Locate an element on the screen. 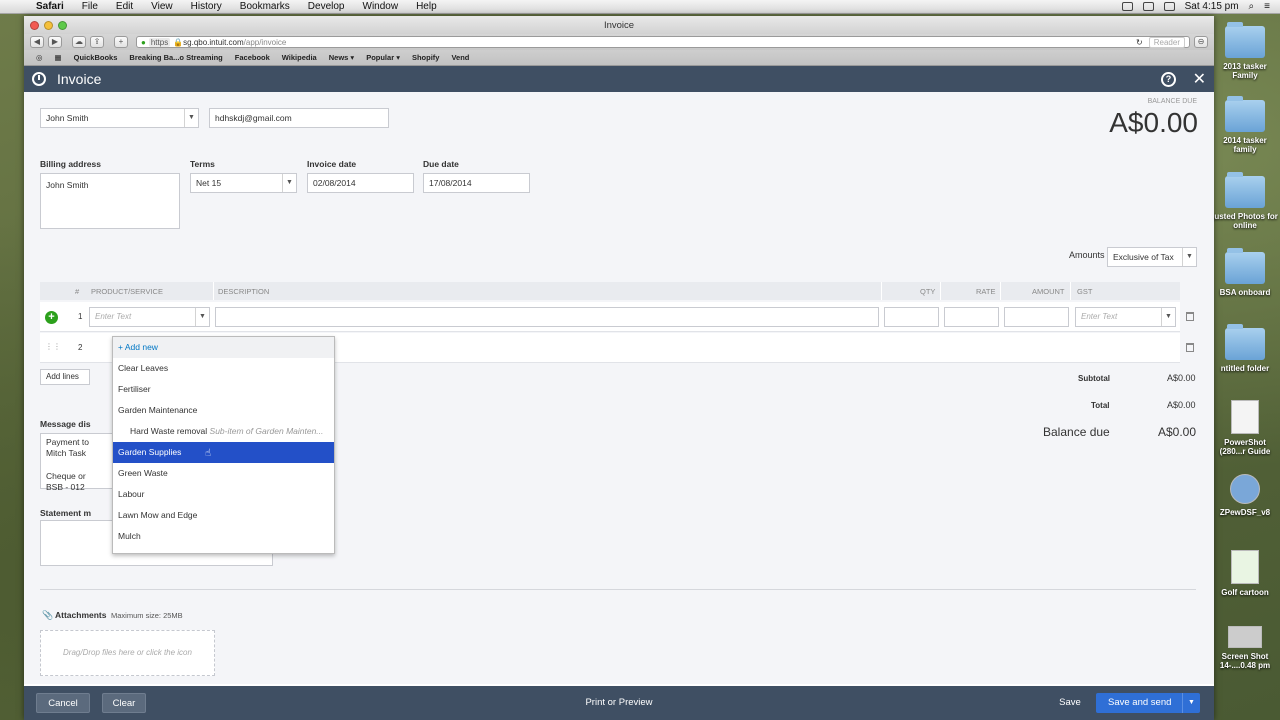  due-date-field: 17/08/2014 is located at coordinates (476, 183).